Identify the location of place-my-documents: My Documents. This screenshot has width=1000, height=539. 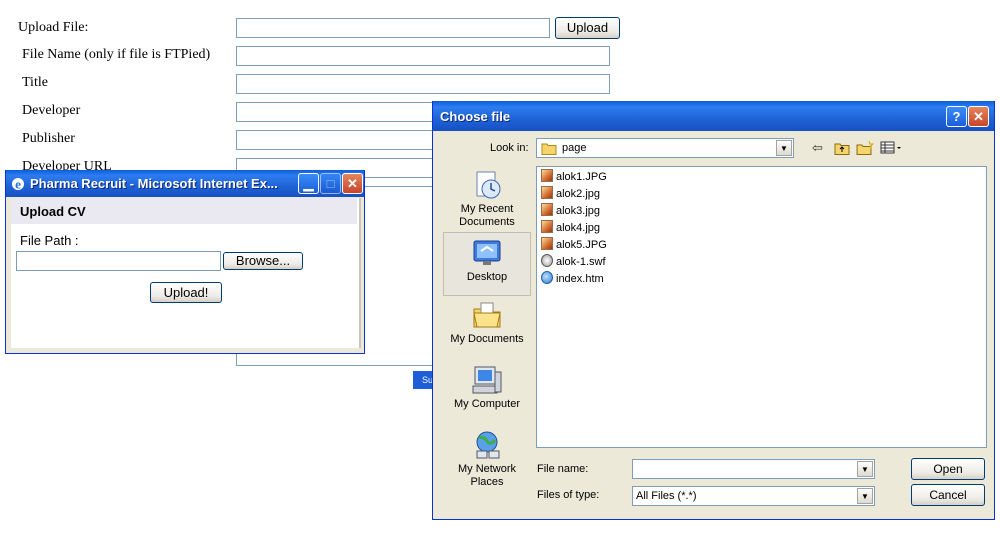
(487, 322).